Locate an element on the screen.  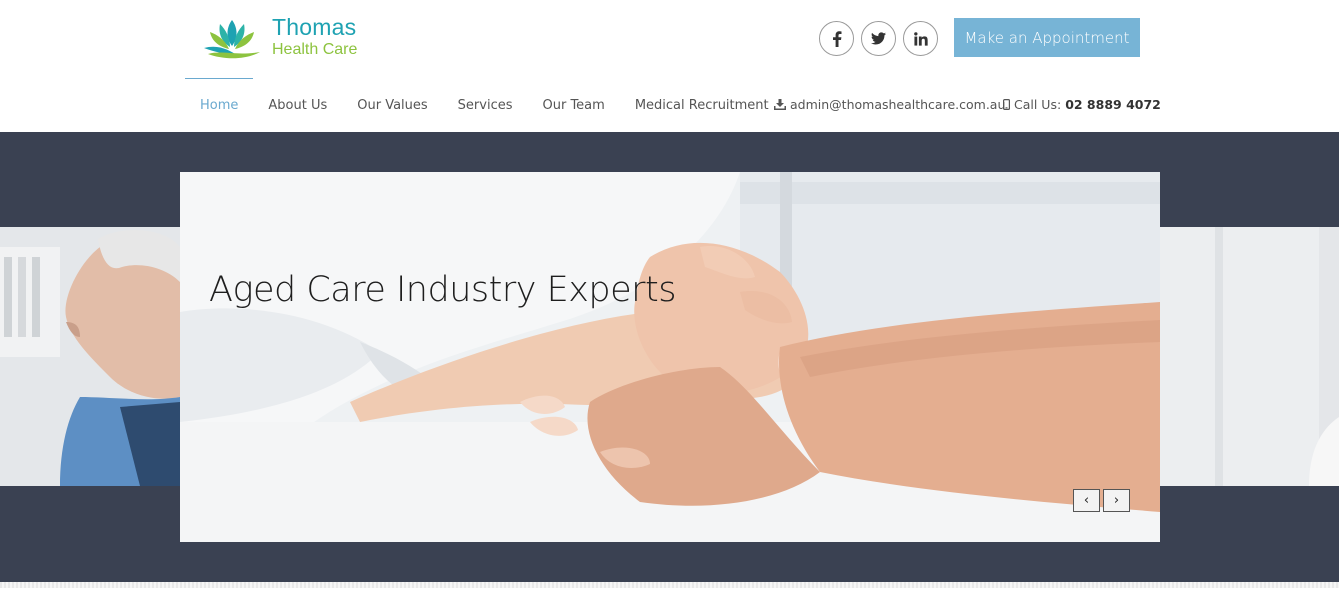
contact-phone: Call Us: 02 8889 4072 is located at coordinates (1082, 104).